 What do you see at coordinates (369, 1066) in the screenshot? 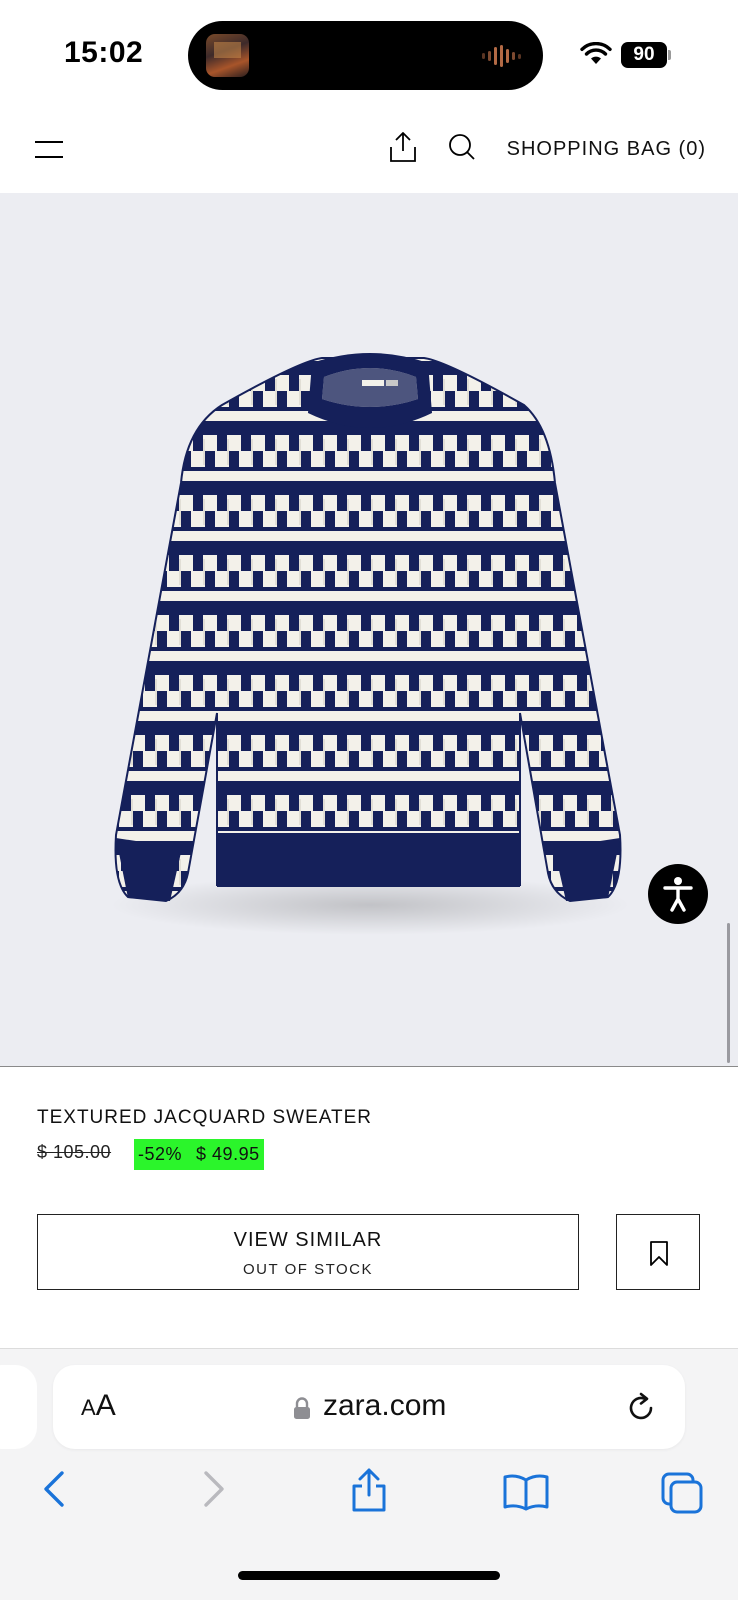
I see `divider` at bounding box center [369, 1066].